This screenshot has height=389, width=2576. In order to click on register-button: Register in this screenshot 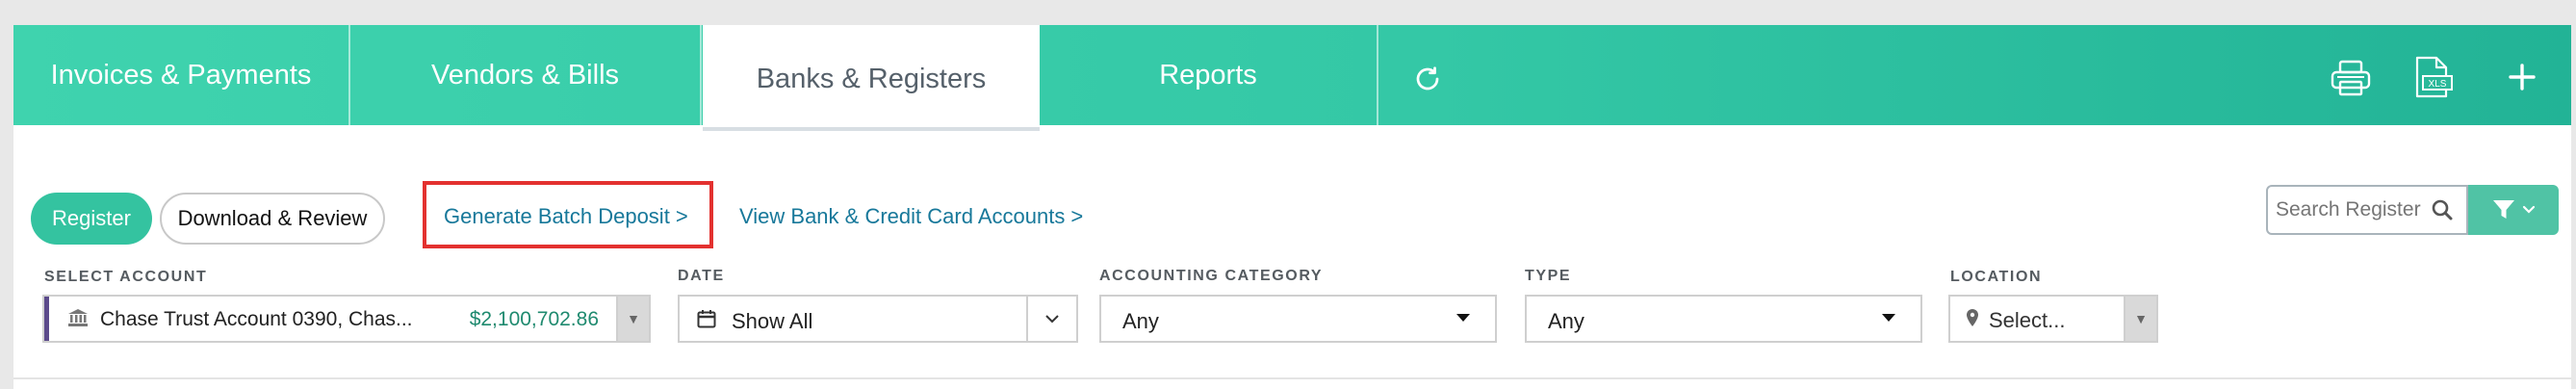, I will do `click(91, 219)`.